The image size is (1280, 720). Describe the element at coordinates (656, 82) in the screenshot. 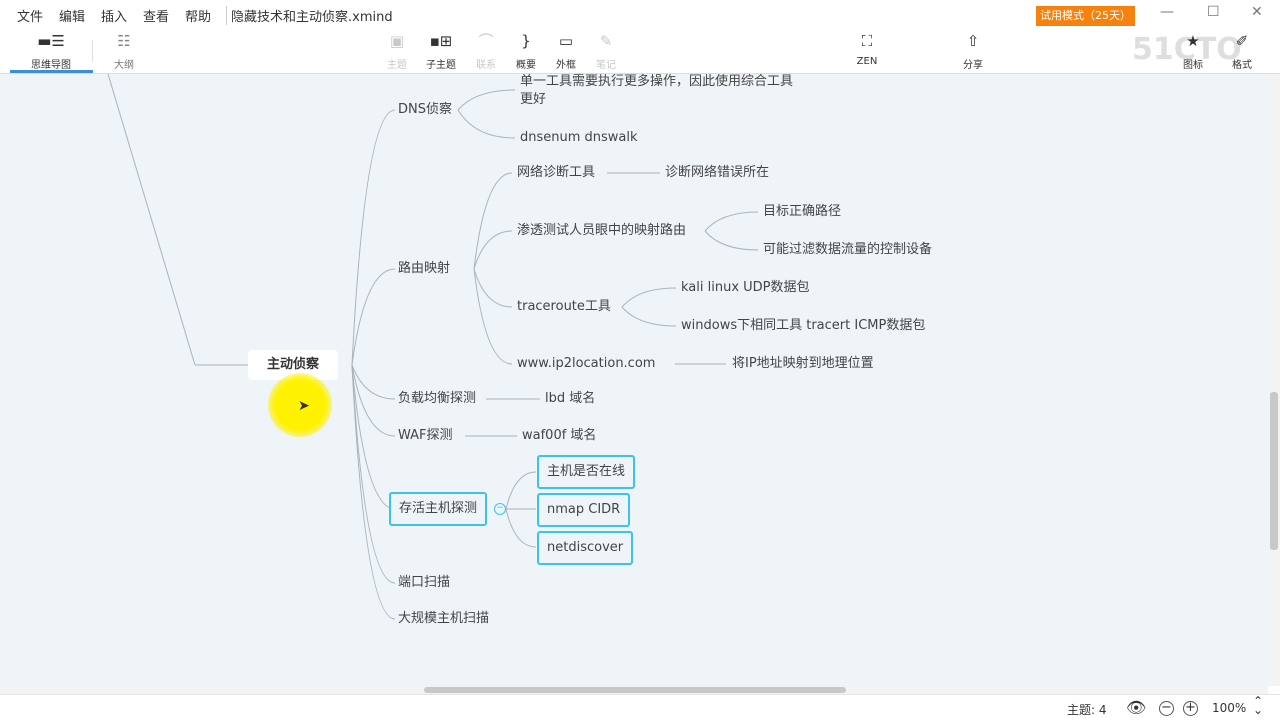

I see `topic-dns-c1a: 单一工具需要执行更多操作，因此使用综合工具` at that location.